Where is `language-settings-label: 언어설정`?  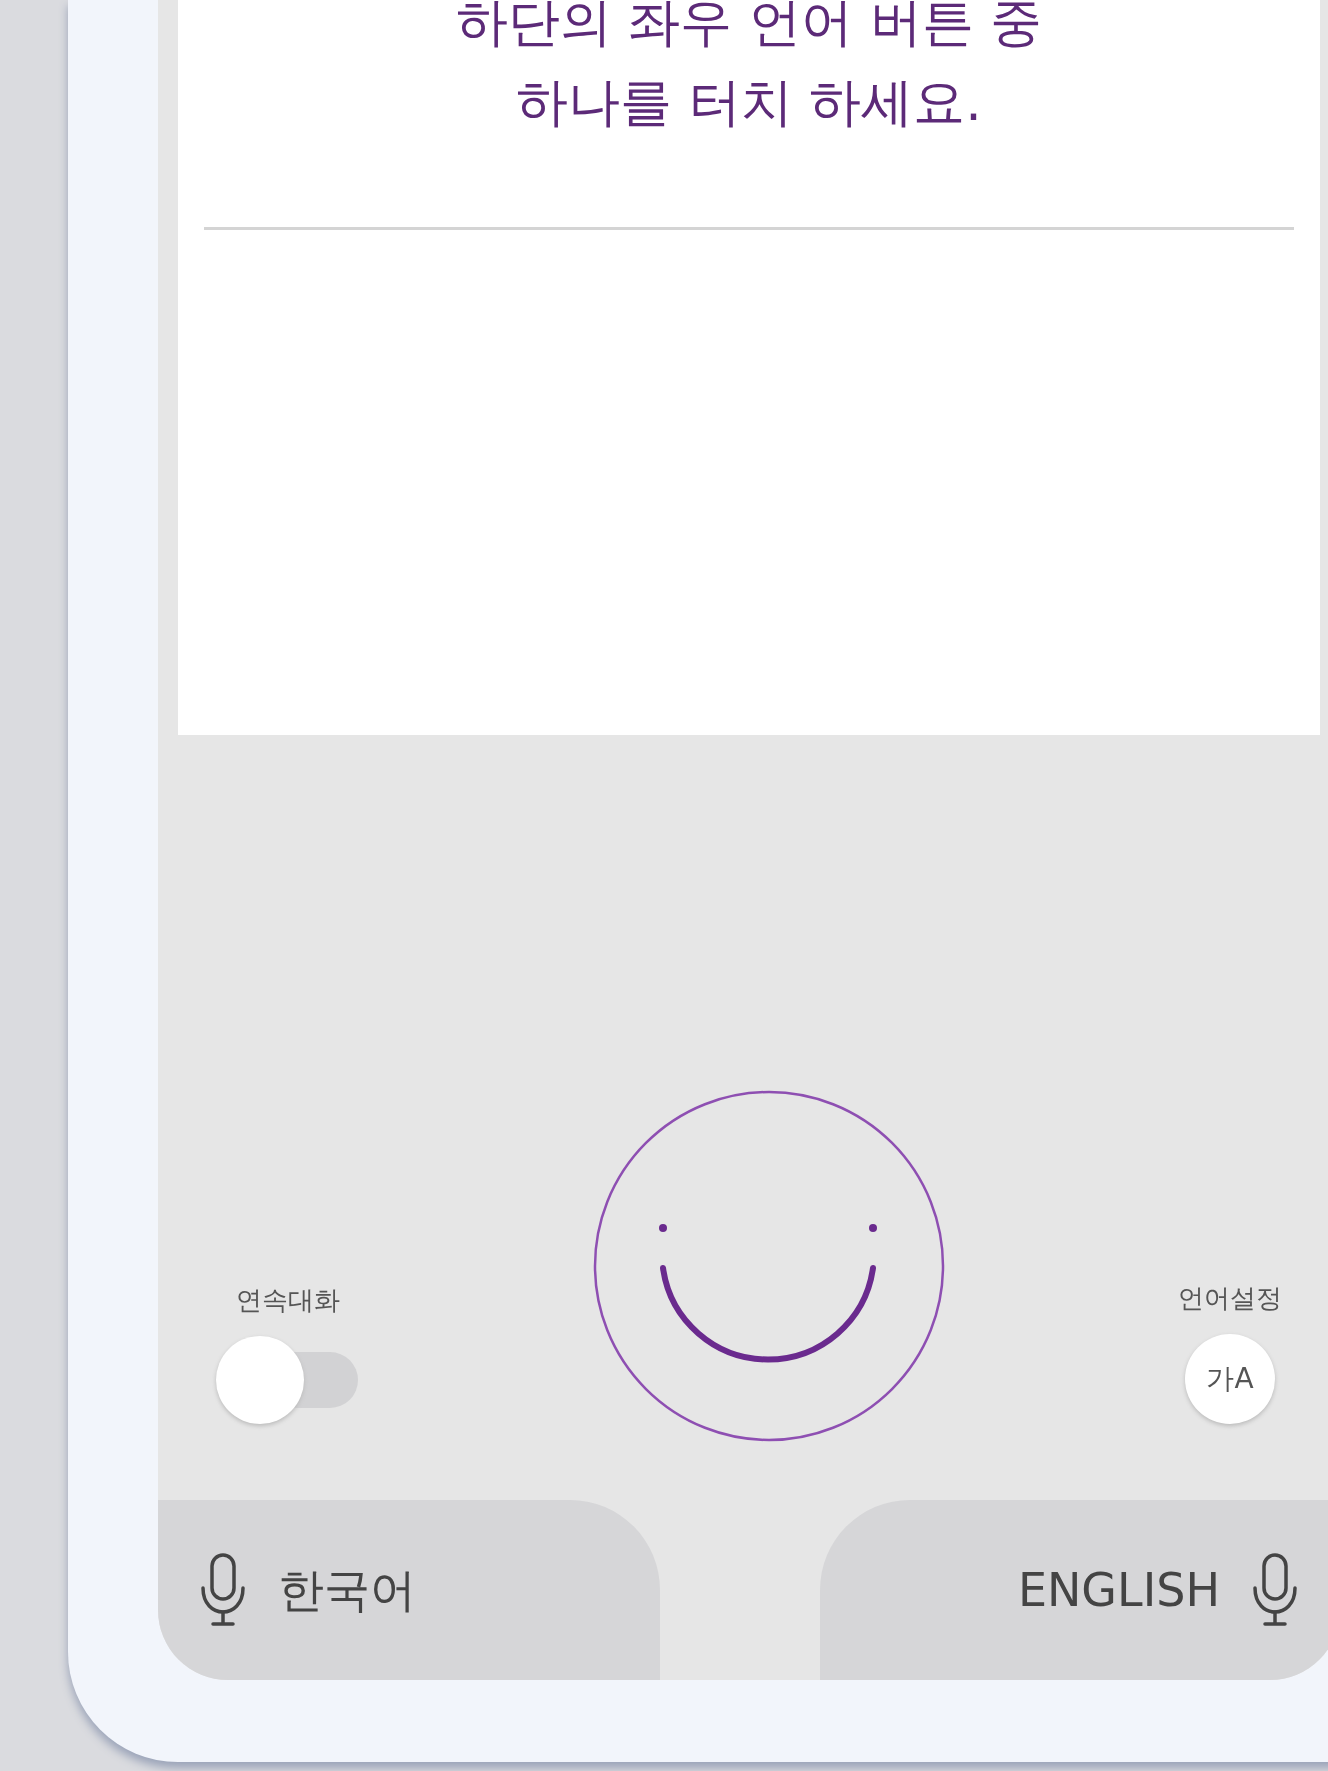 language-settings-label: 언어설정 is located at coordinates (1230, 1298).